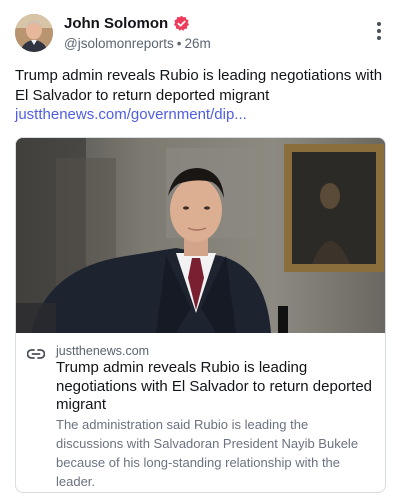 The height and width of the screenshot is (500, 401). Describe the element at coordinates (34, 33) in the screenshot. I see `author-avatar` at that location.